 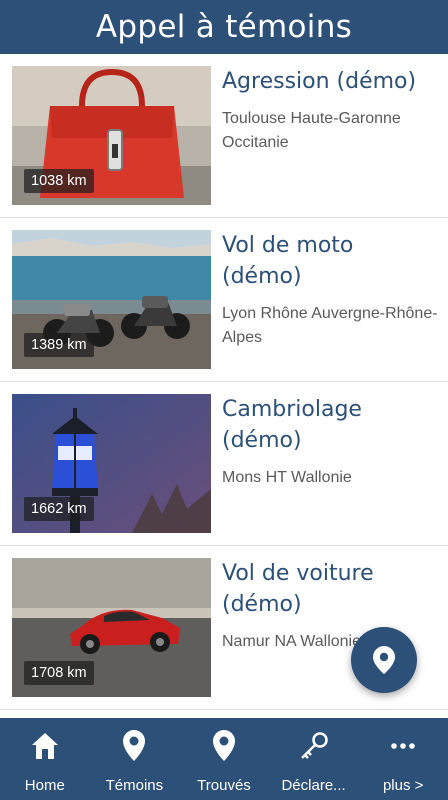 I want to click on nav-item-temoins: Témoins, so click(x=135, y=759).